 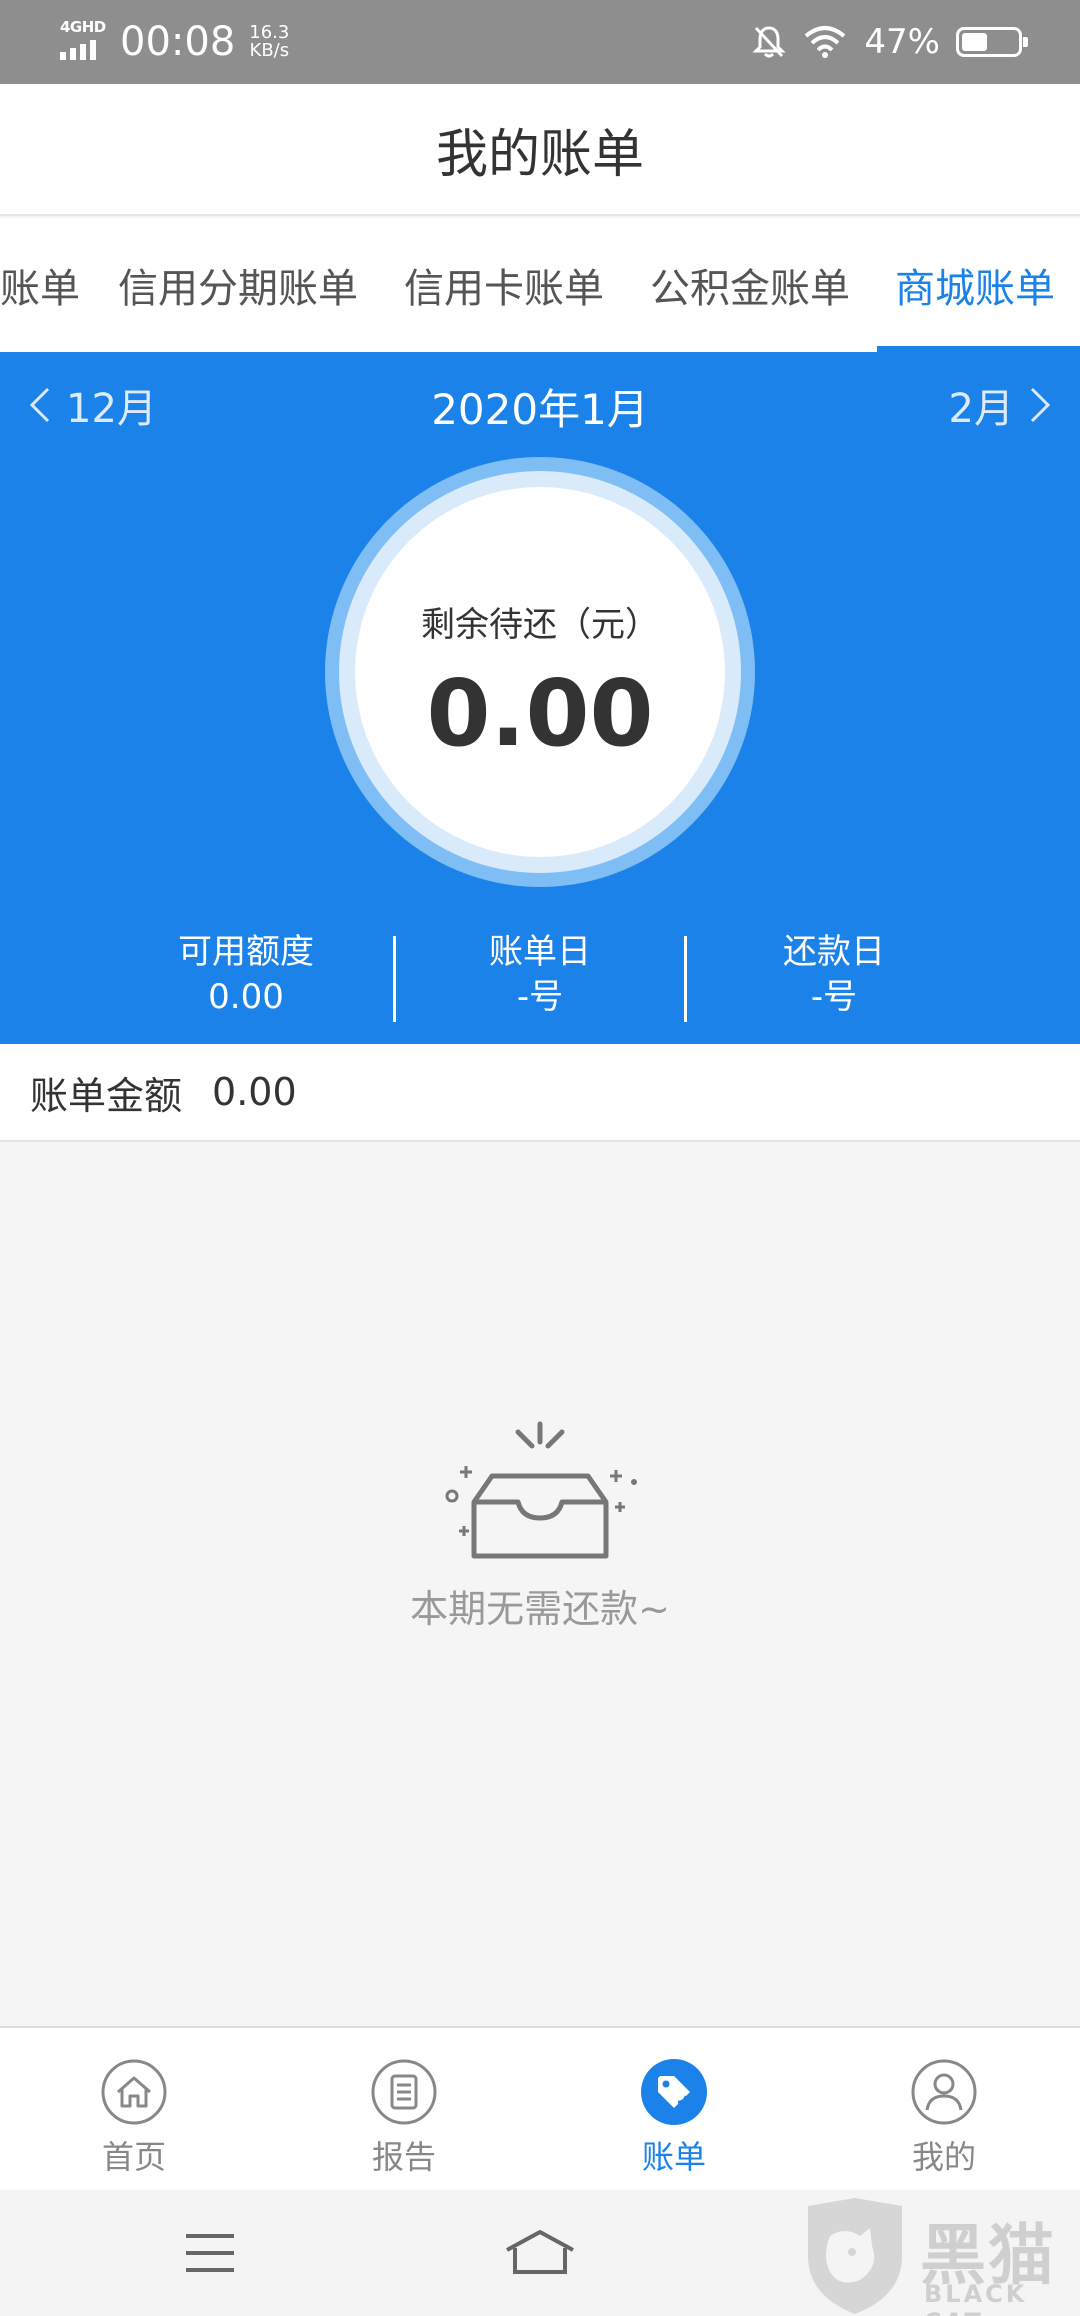 What do you see at coordinates (540, 42) in the screenshot?
I see `status-bar: 4GHD 00:08 16.3 KB/s 47%` at bounding box center [540, 42].